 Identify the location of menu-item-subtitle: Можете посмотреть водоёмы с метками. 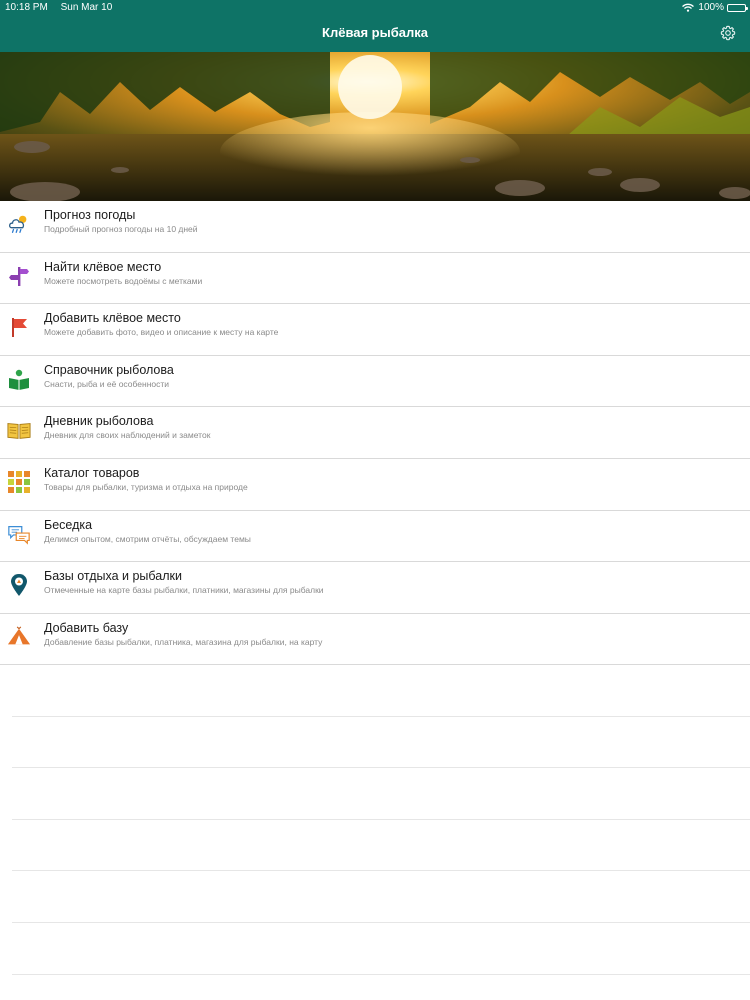
(123, 280).